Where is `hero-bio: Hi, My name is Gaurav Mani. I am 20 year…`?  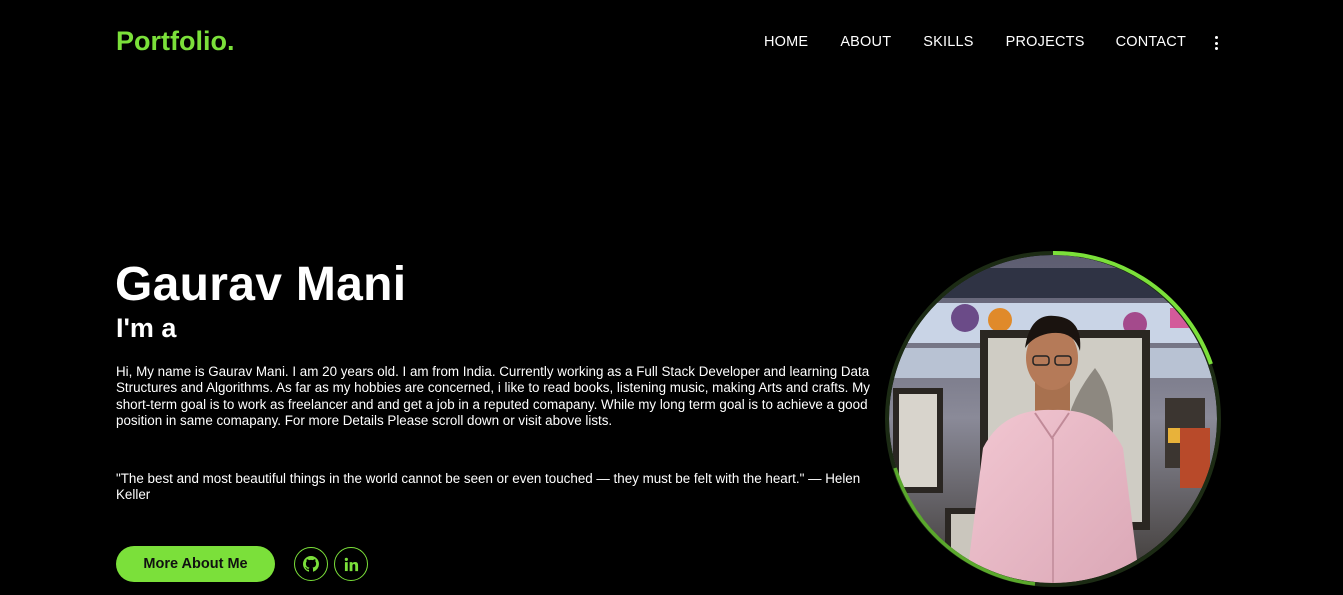 hero-bio: Hi, My name is Gaurav Mani. I am 20 year… is located at coordinates (493, 396).